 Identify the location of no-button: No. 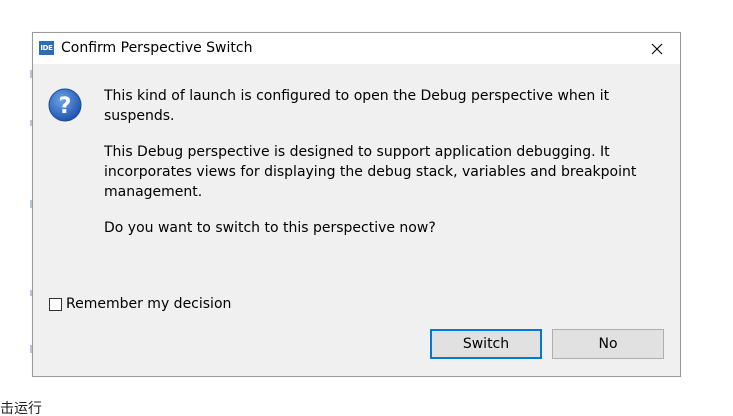
(608, 344).